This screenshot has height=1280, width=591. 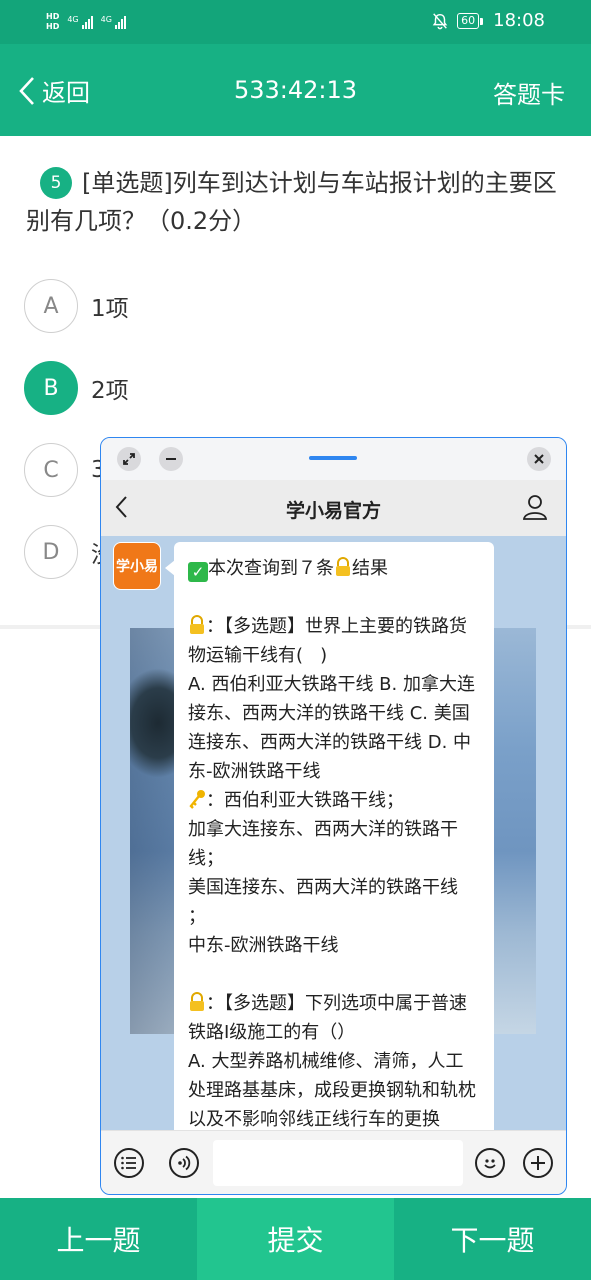 I want to click on answer-card-button: 答题卡, so click(x=529, y=92).